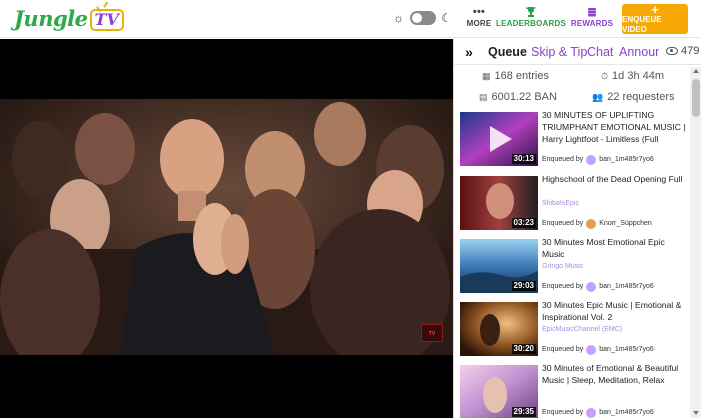  I want to click on plus-icon: +, so click(655, 9).